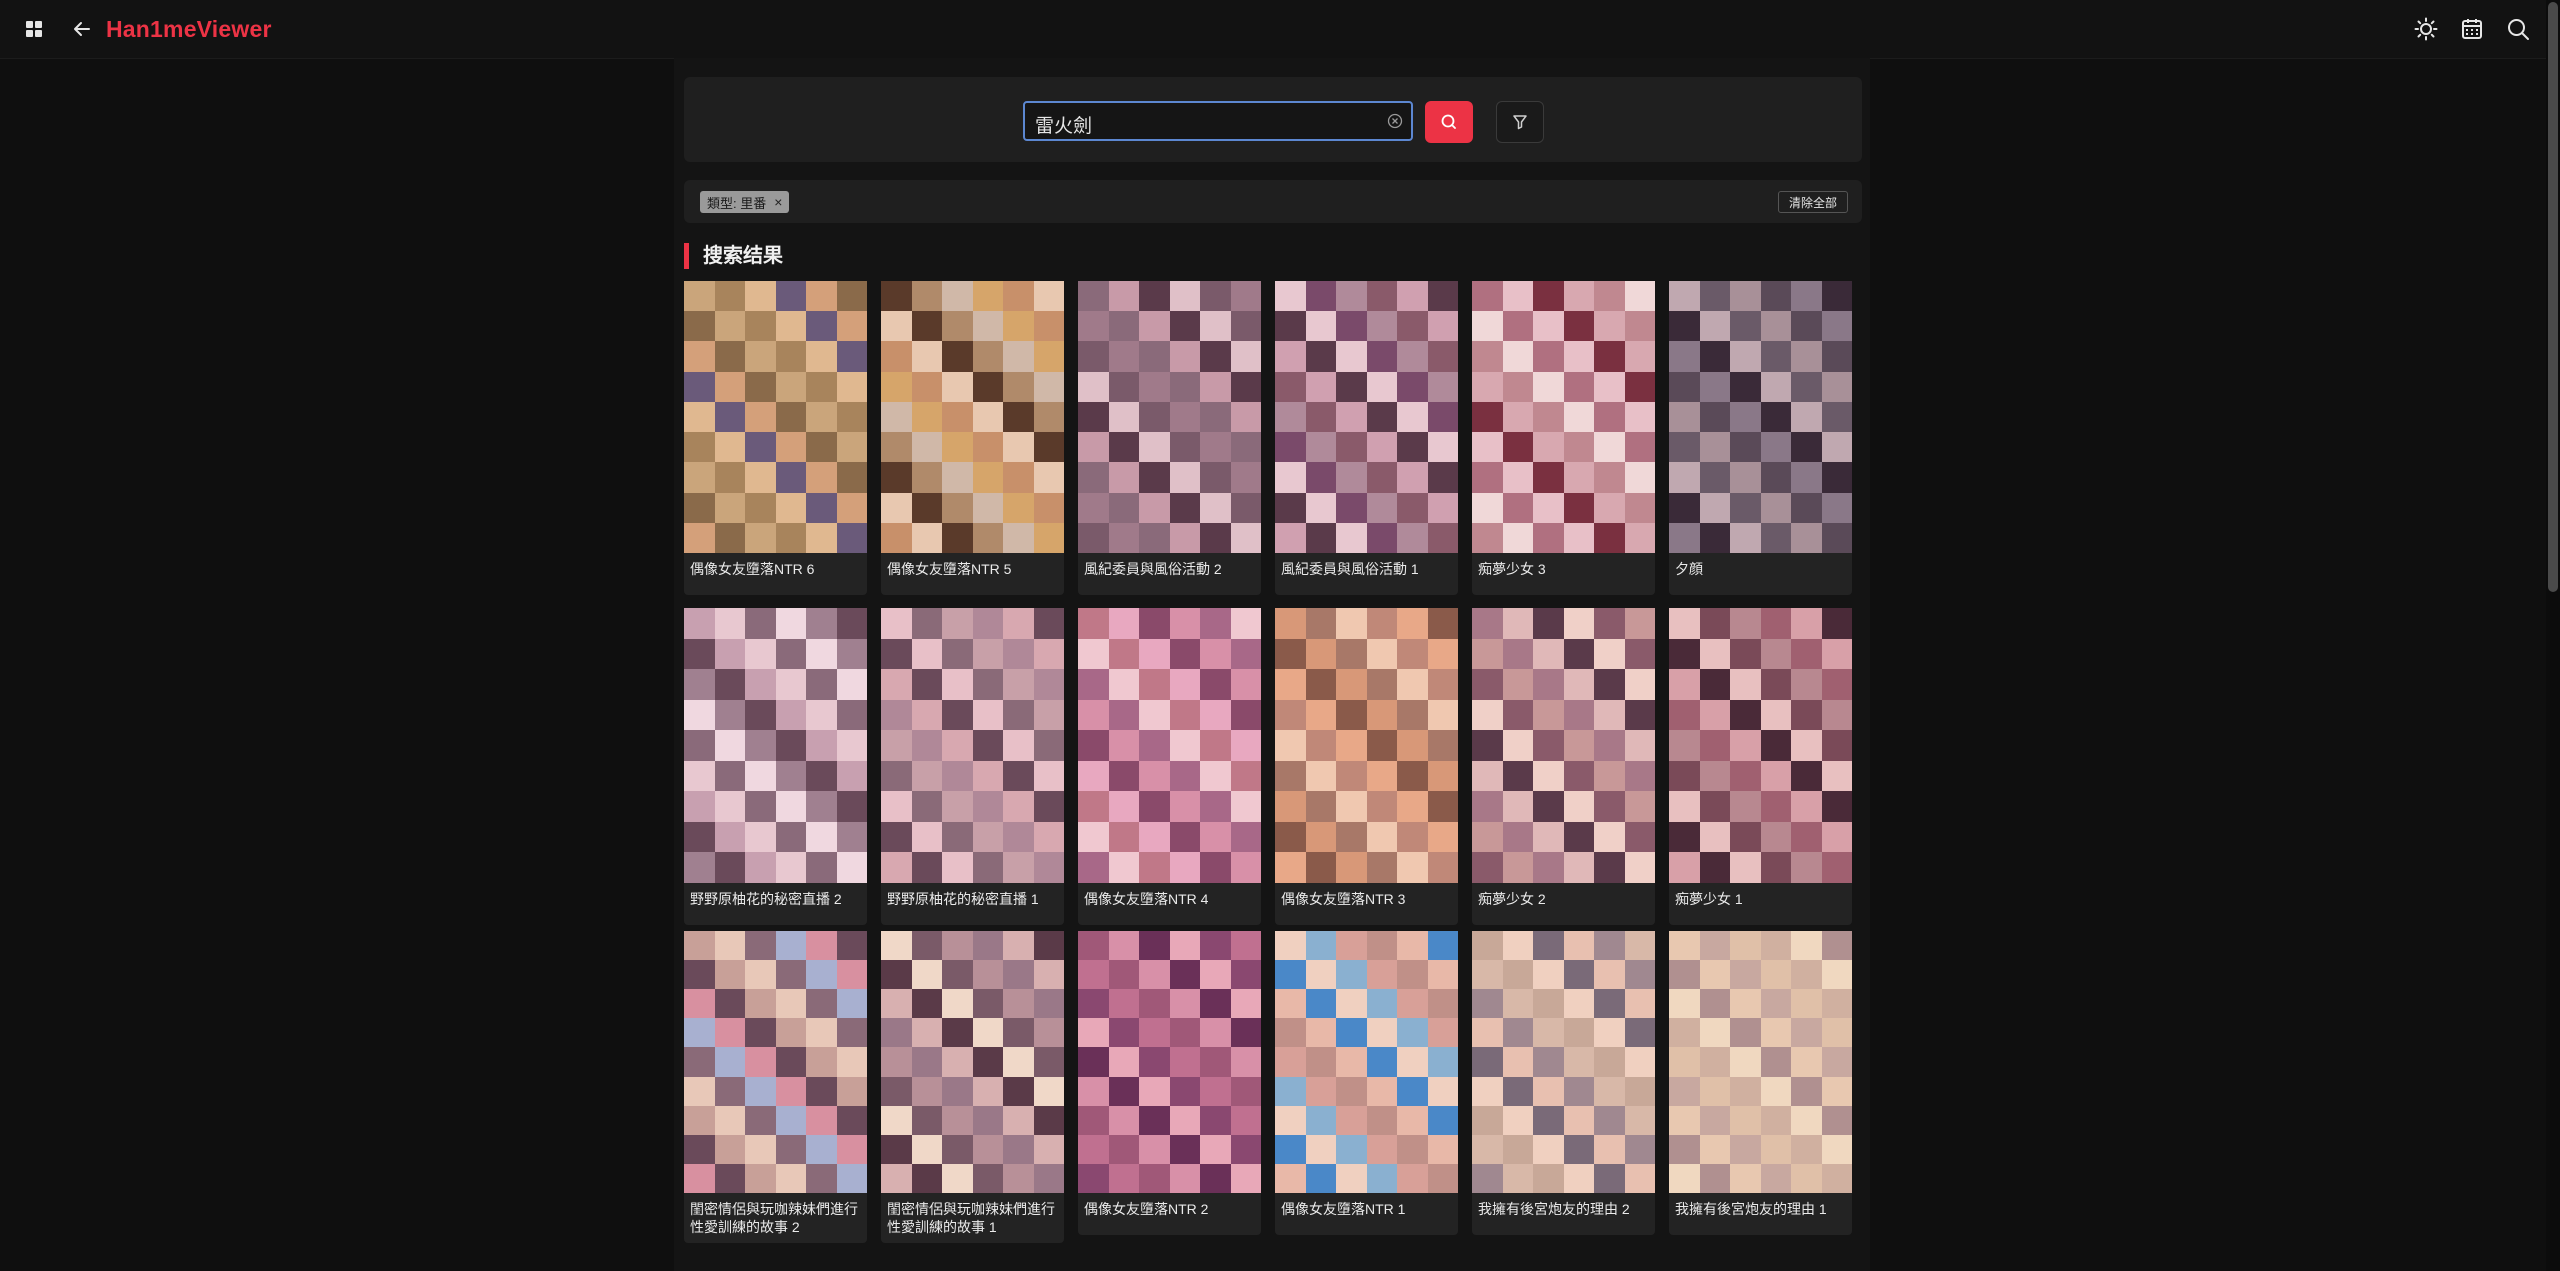 Image resolution: width=2560 pixels, height=1271 pixels. I want to click on result-title: 風紀委員與風俗活動 2, so click(1169, 574).